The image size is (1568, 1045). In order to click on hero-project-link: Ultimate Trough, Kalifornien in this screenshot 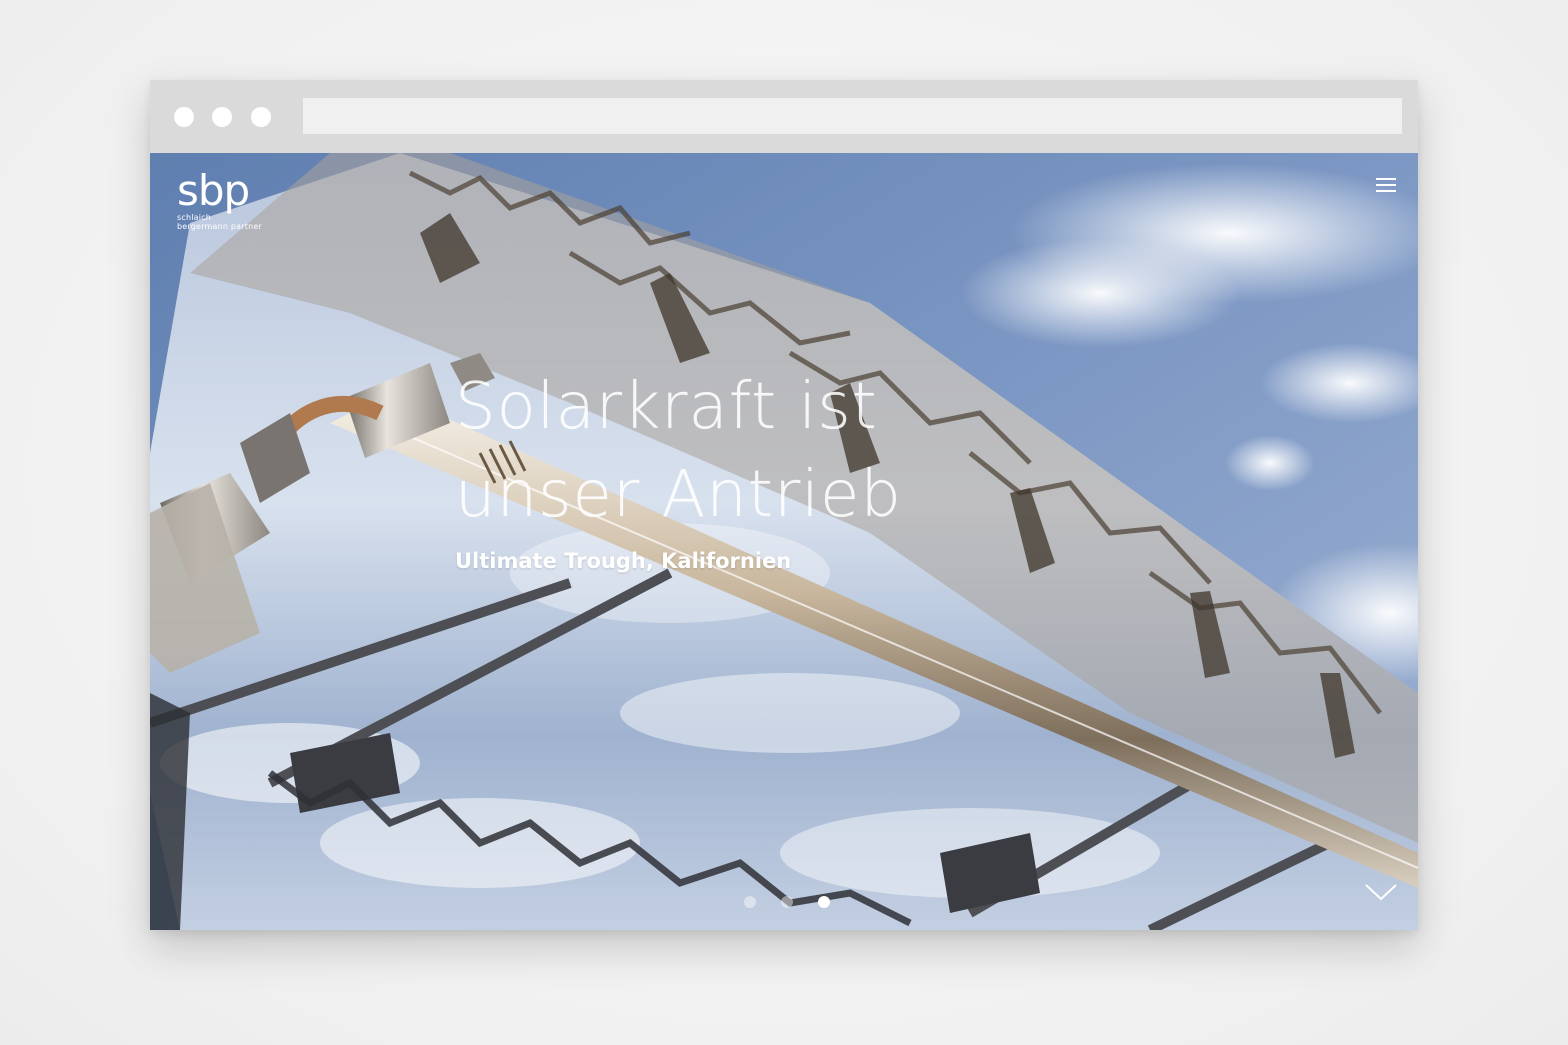, I will do `click(623, 561)`.